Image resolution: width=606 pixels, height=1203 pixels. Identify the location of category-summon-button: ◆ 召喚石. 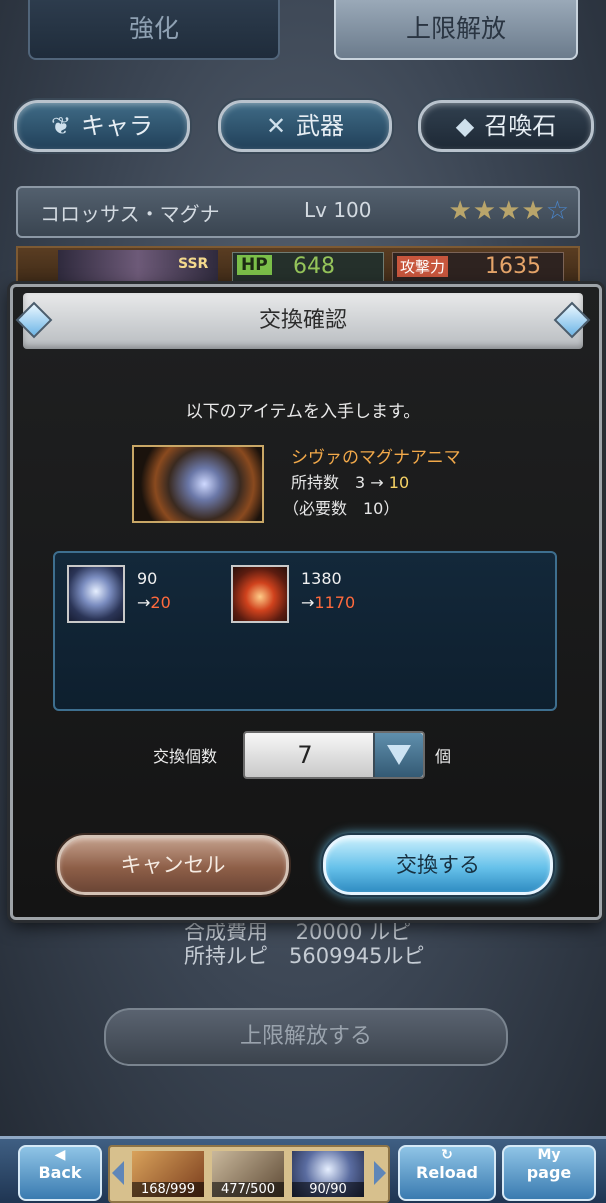
(506, 126).